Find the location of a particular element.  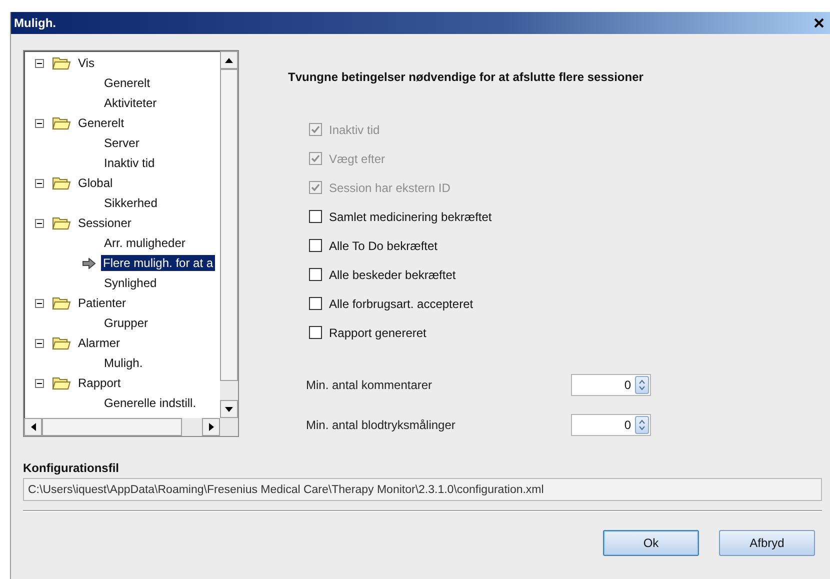

section-heading: Konfigurationsfil is located at coordinates (71, 468).